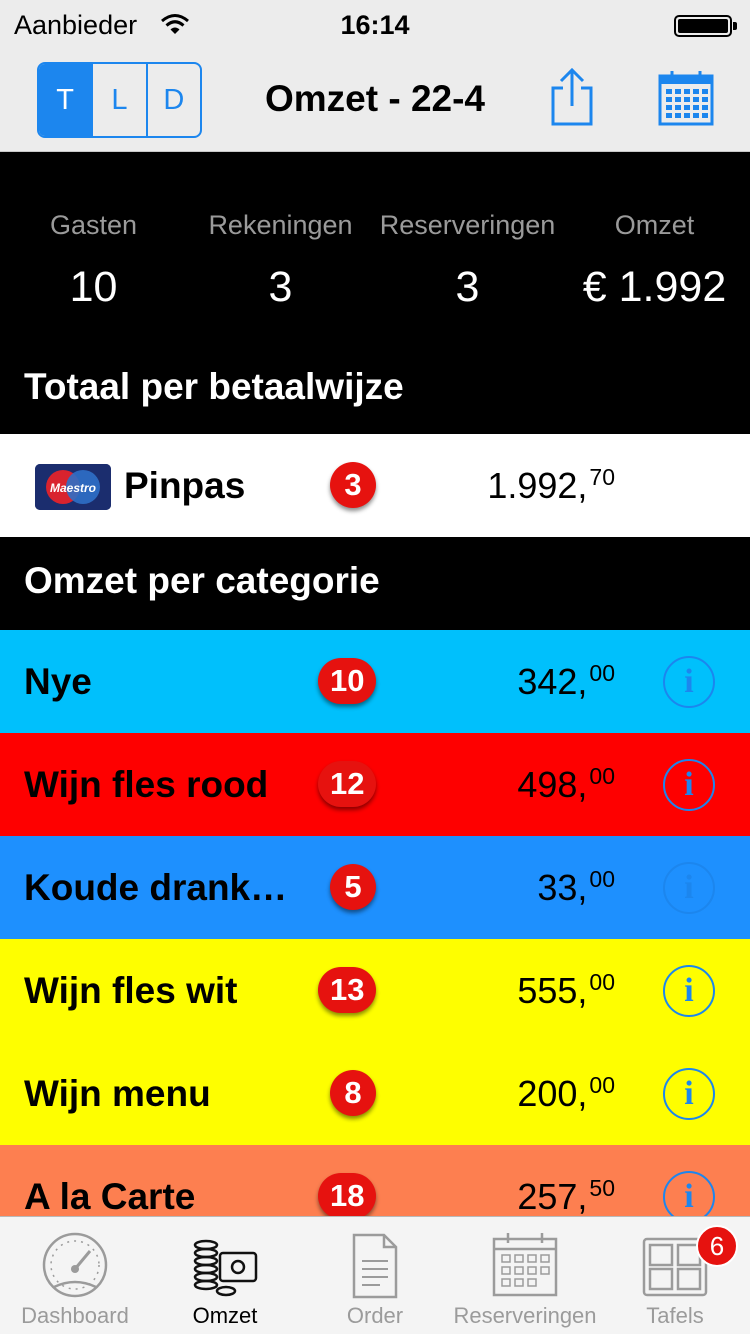 Image resolution: width=750 pixels, height=1334 pixels. Describe the element at coordinates (347, 1196) in the screenshot. I see `count-badge: 18` at that location.